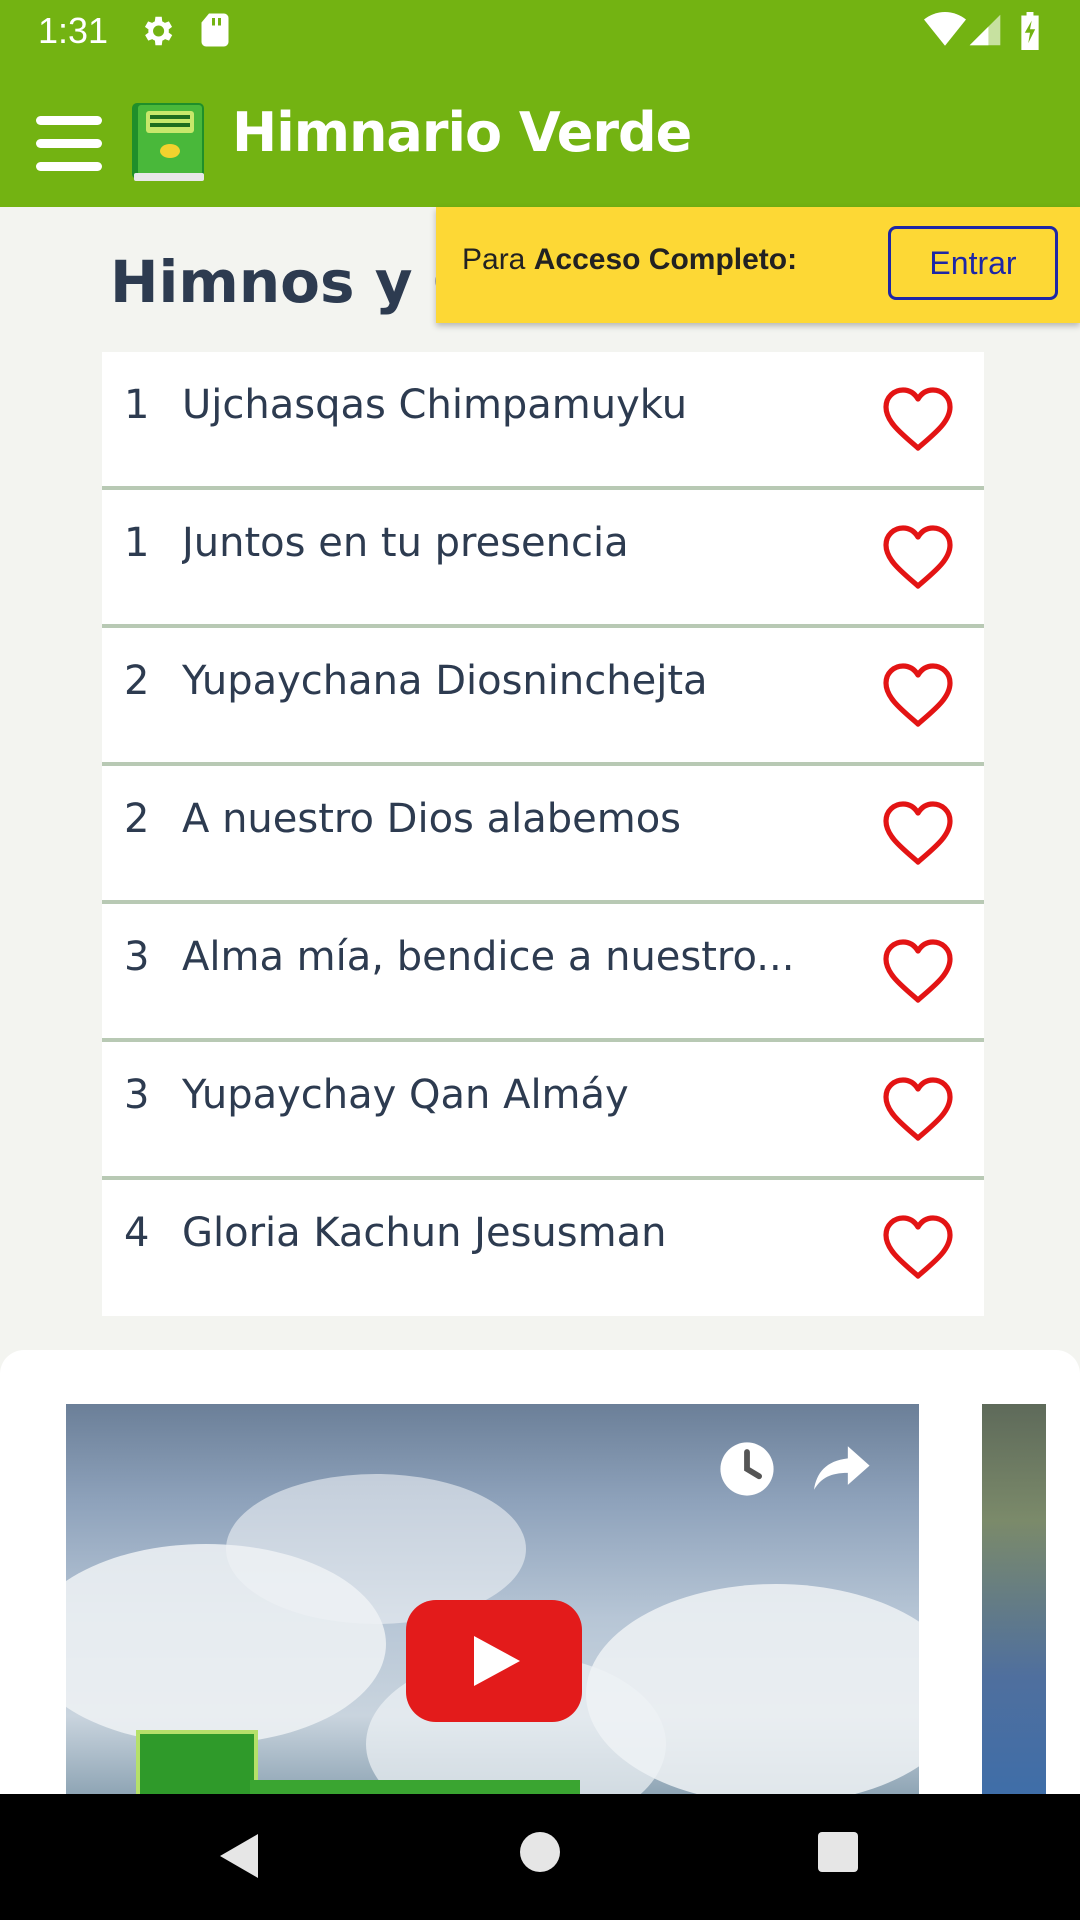 This screenshot has width=1080, height=1920. I want to click on access-prefix: Para, so click(498, 259).